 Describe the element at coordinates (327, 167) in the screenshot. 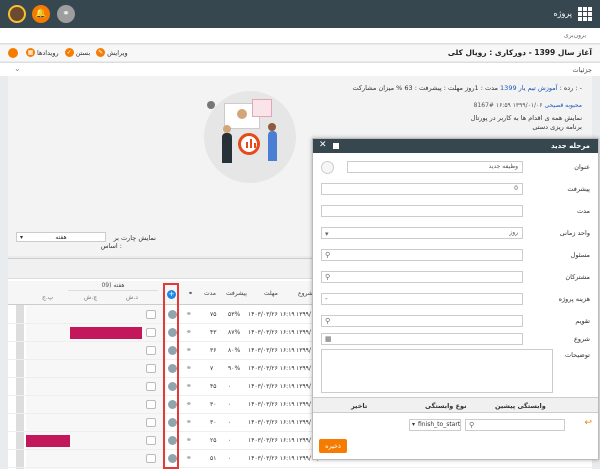

I see `color-picker` at that location.